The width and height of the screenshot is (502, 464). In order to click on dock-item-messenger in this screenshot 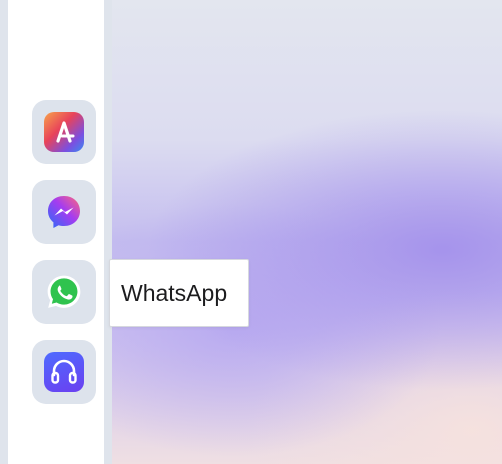, I will do `click(64, 212)`.